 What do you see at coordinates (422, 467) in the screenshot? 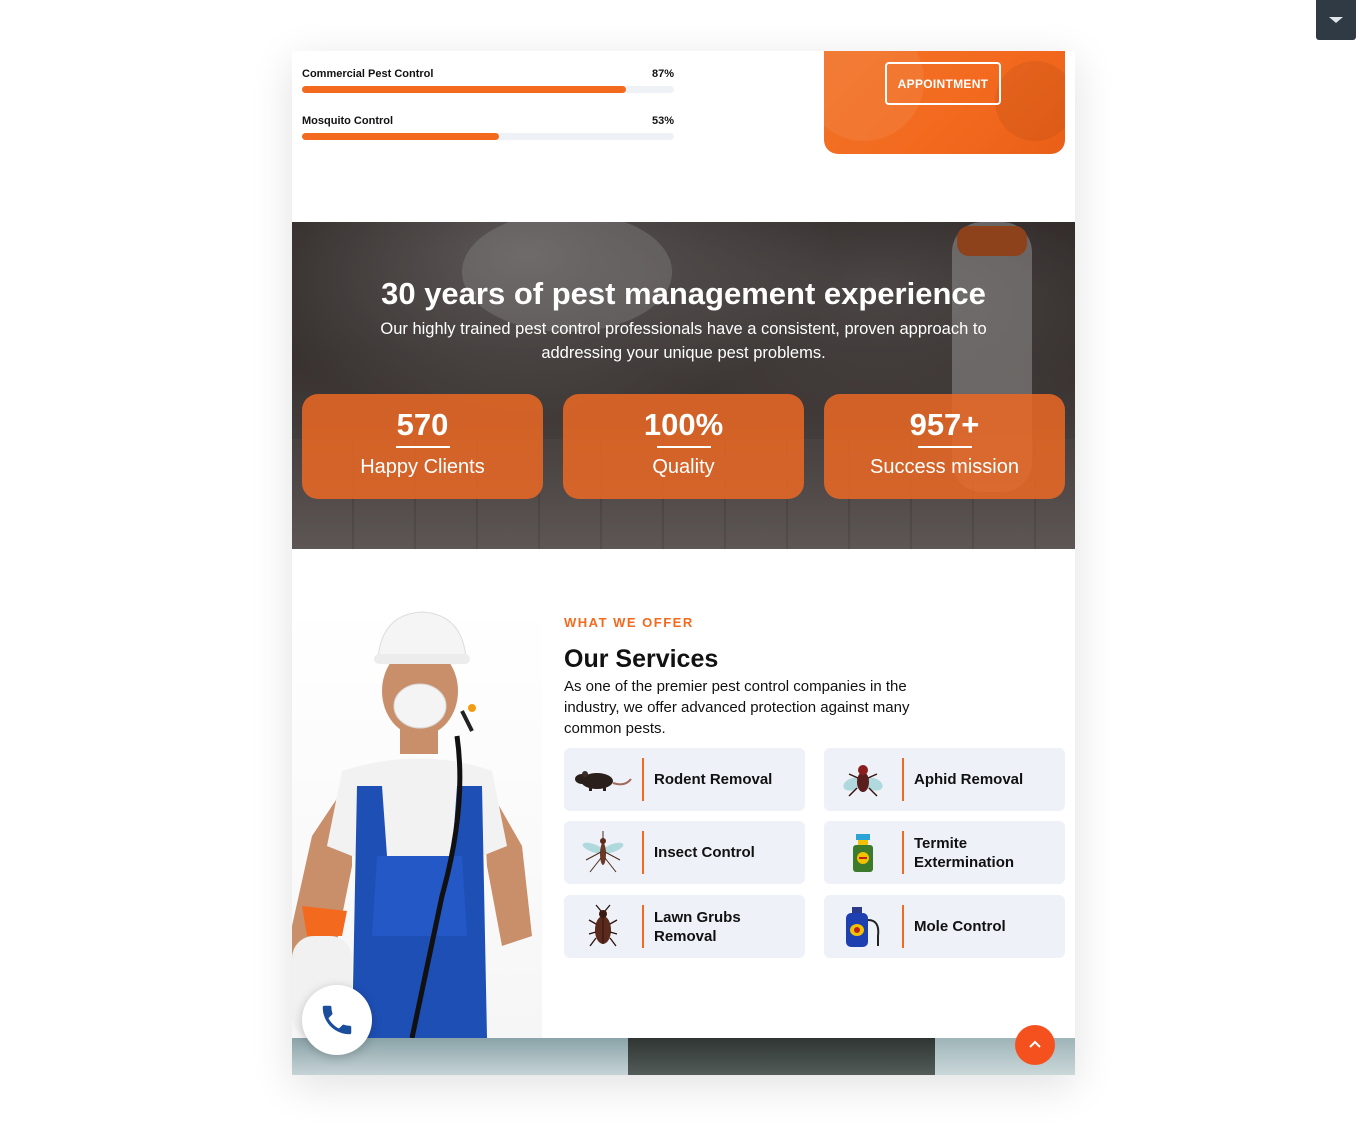
I see `stat-label: Happy Clients` at bounding box center [422, 467].